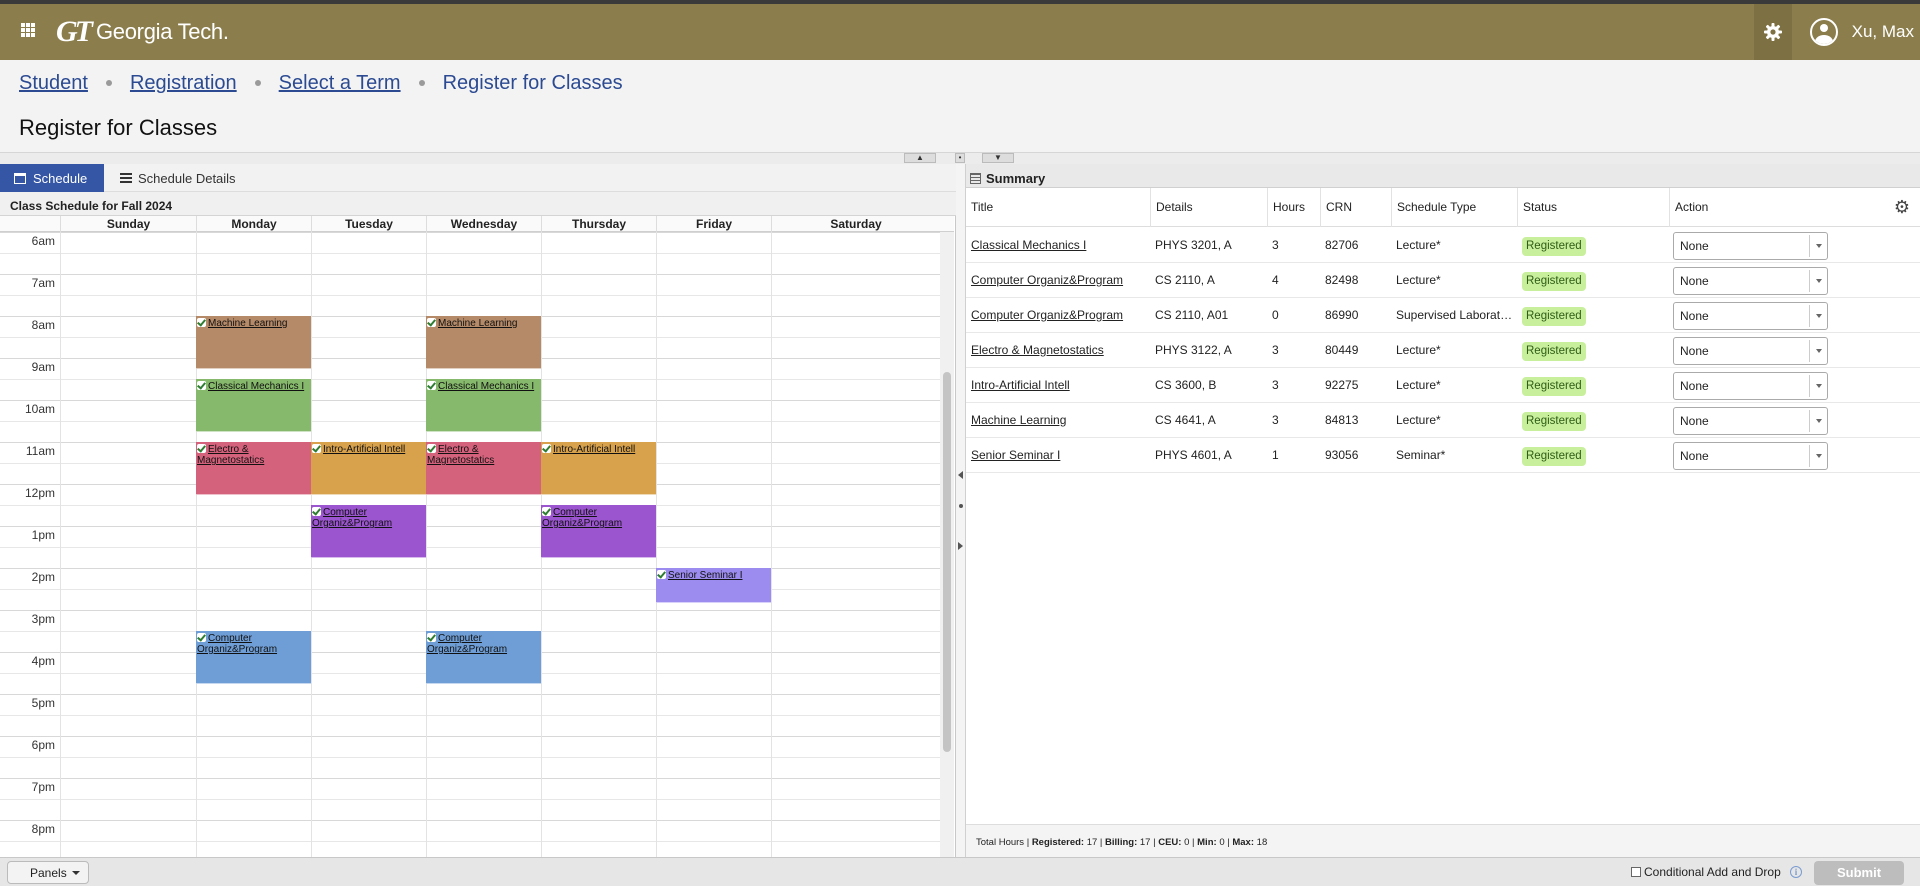 Image resolution: width=1920 pixels, height=886 pixels. What do you see at coordinates (178, 178) in the screenshot?
I see `tab-schedule-details: Schedule Details` at bounding box center [178, 178].